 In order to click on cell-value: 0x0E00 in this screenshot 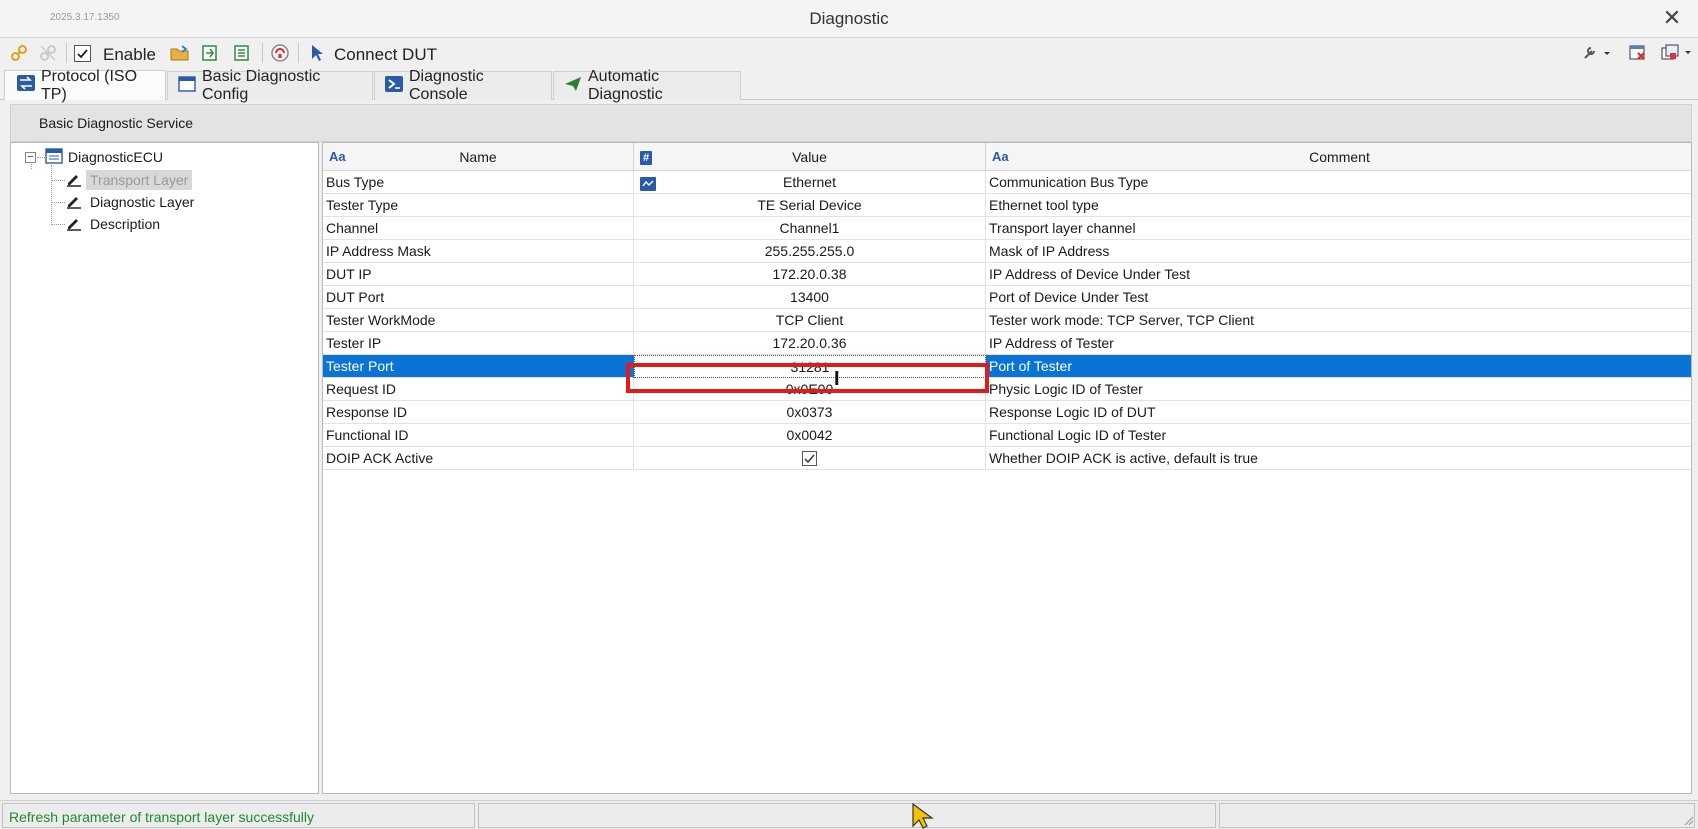, I will do `click(810, 389)`.